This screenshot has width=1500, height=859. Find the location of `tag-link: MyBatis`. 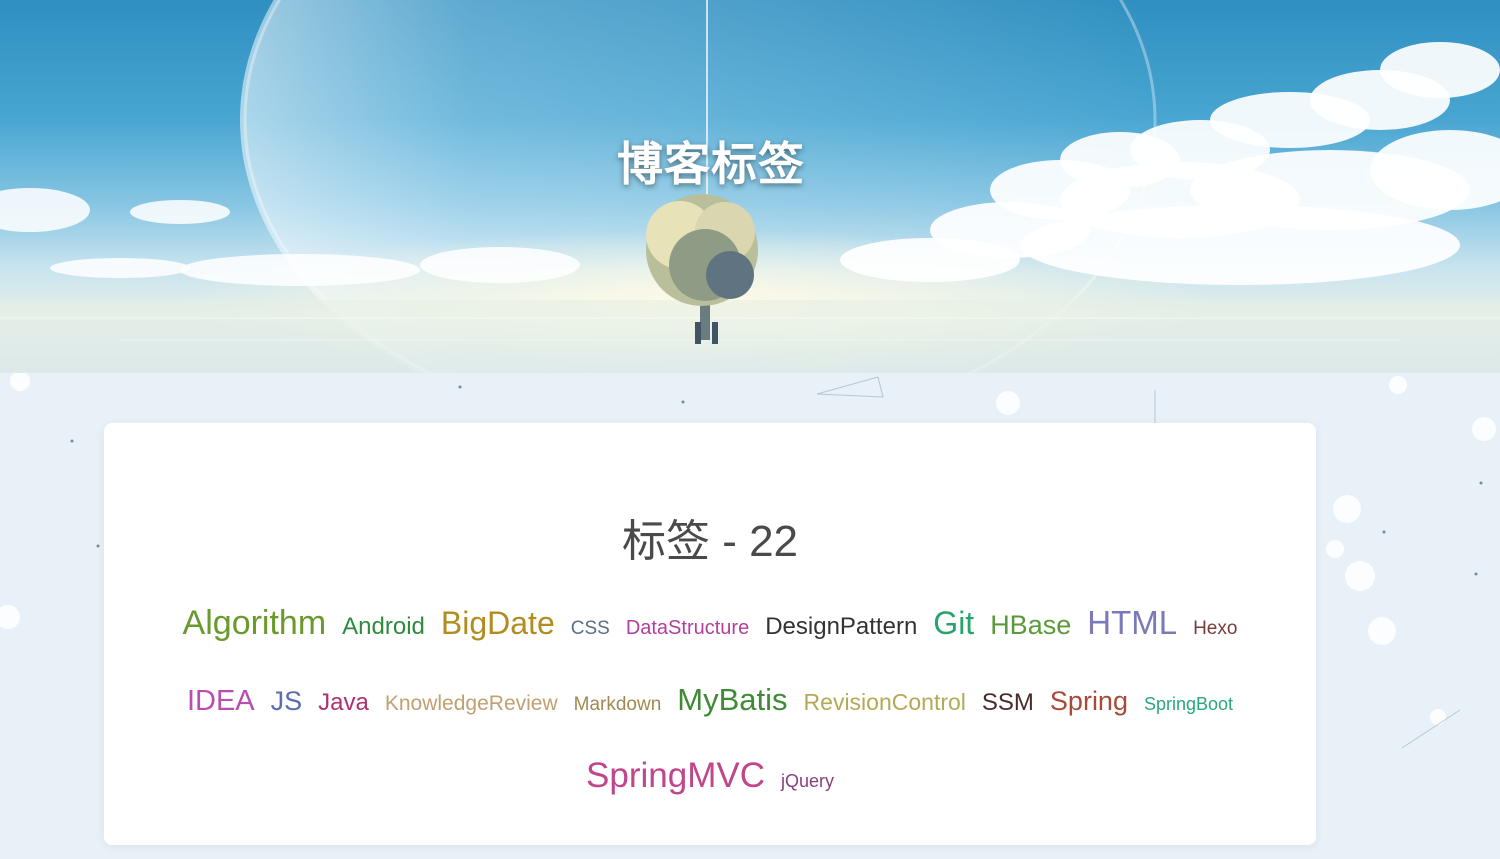

tag-link: MyBatis is located at coordinates (732, 700).